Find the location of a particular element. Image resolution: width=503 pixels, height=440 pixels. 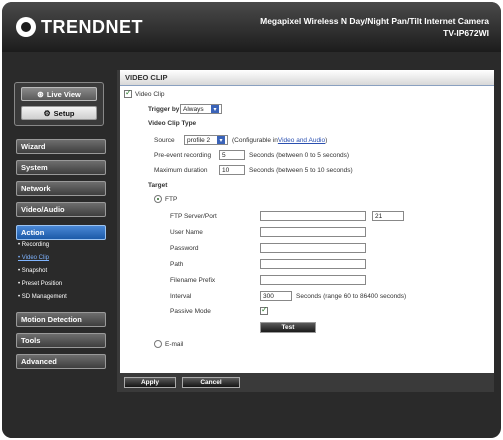

max-duration-label: Maximum duration is located at coordinates (181, 170).